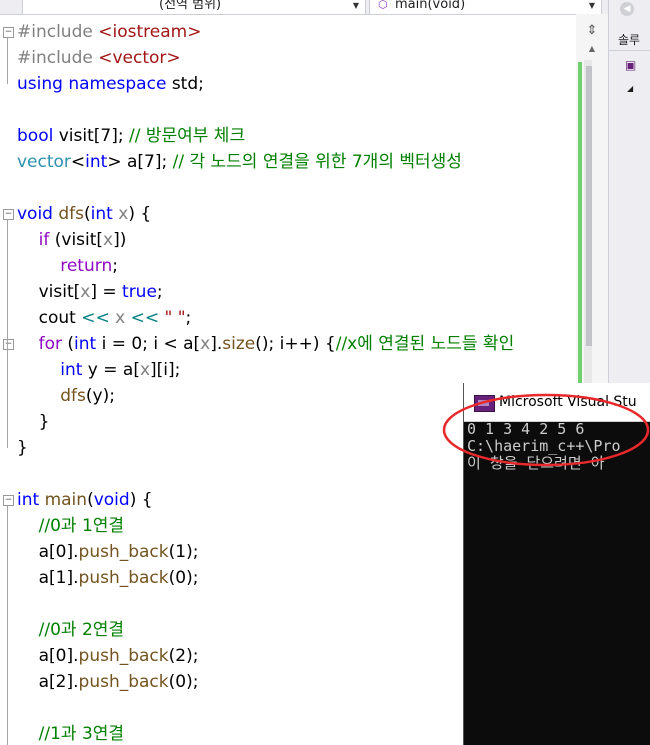 This screenshot has width=650, height=745. I want to click on expand-triangle-icon: ◢, so click(630, 88).